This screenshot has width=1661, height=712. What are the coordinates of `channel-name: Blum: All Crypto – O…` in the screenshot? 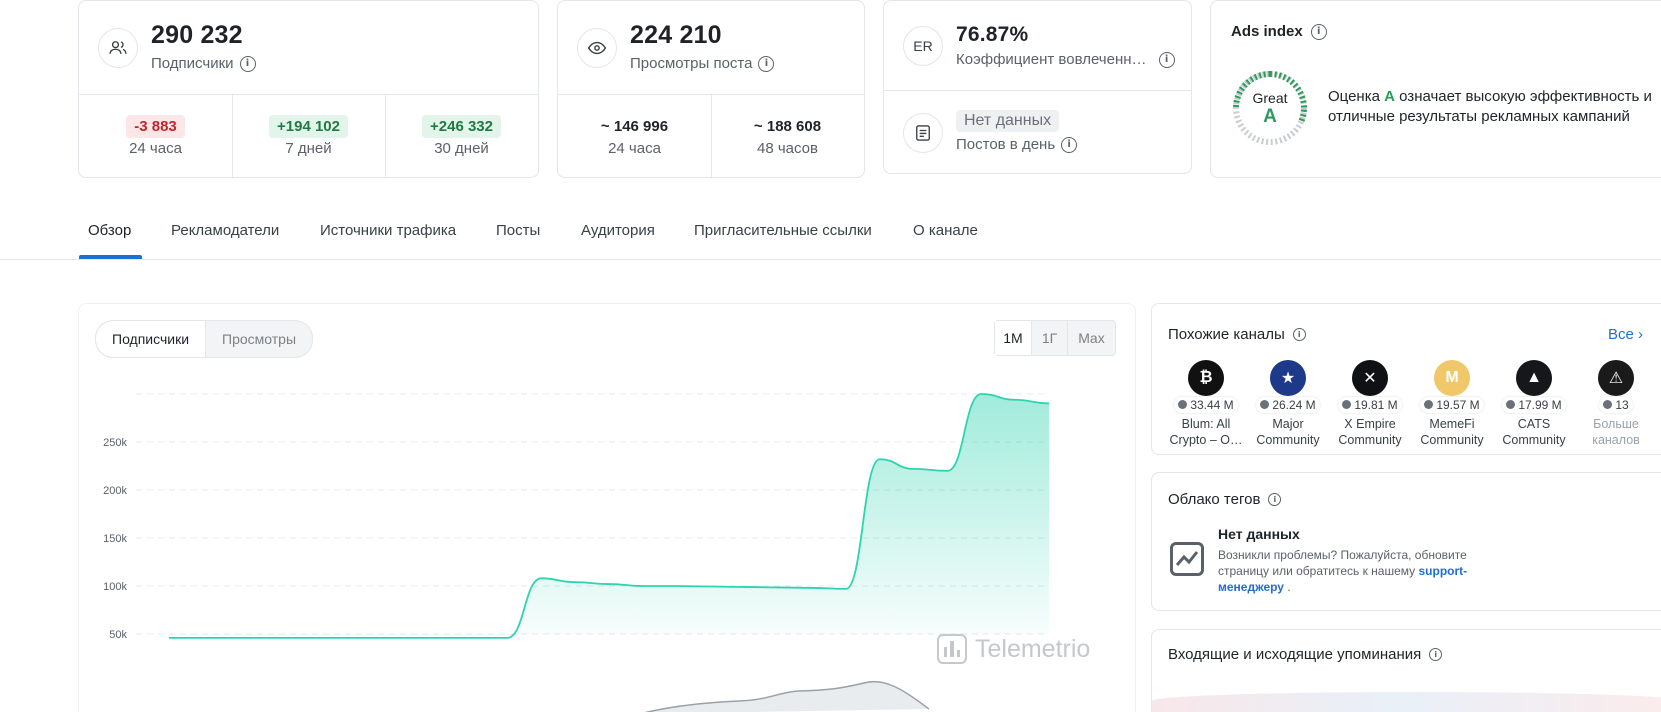 It's located at (1206, 432).